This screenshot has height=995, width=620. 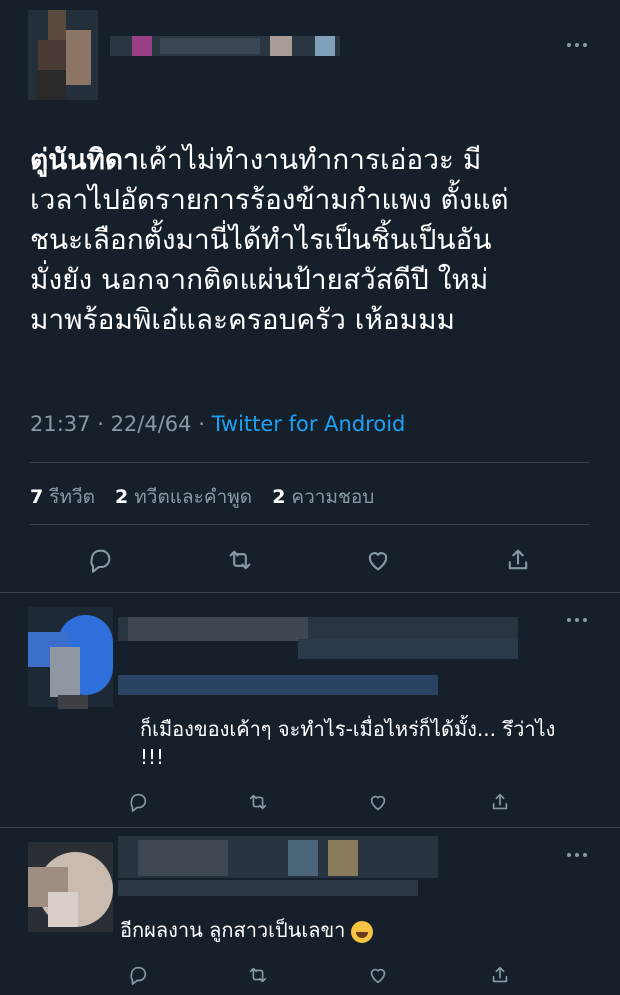 I want to click on tweet-source: Twitter for Android, so click(x=309, y=424).